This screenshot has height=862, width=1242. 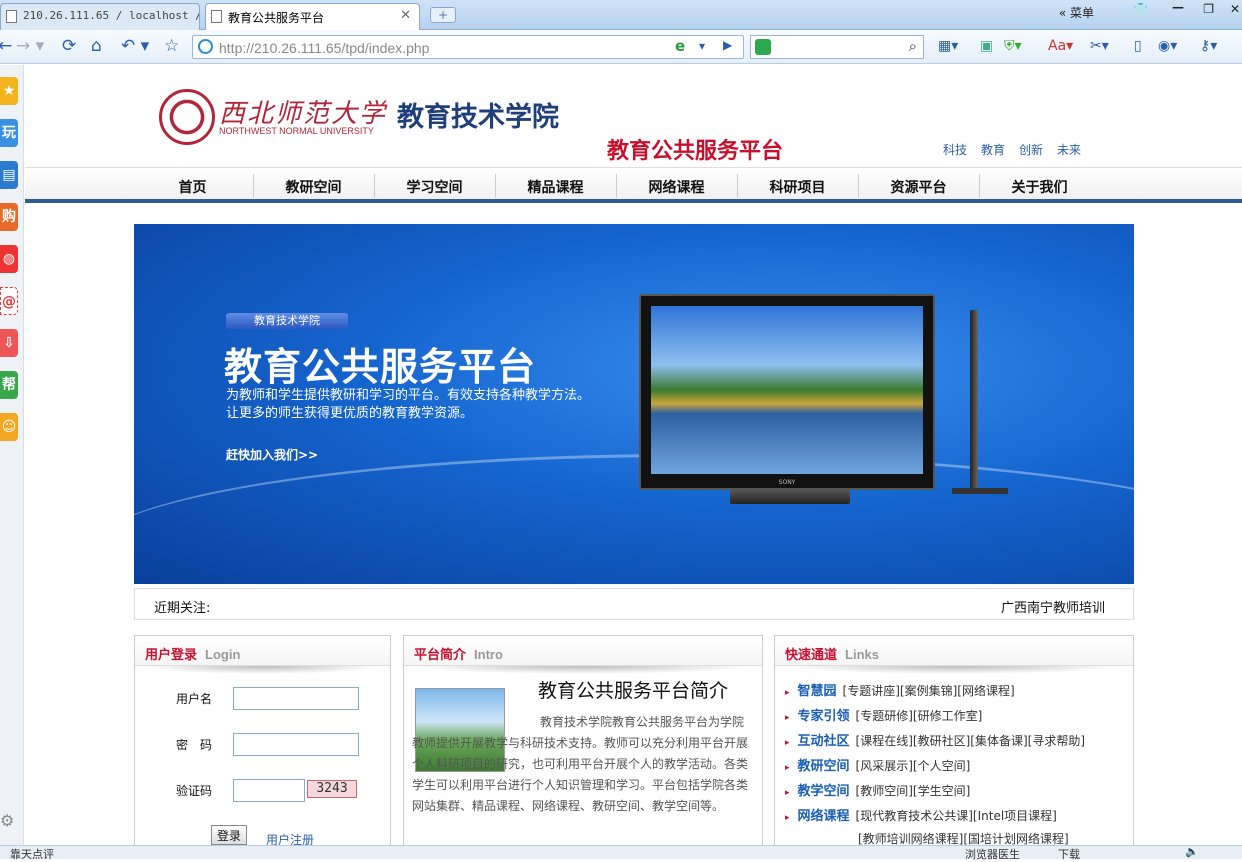 What do you see at coordinates (296, 744) in the screenshot?
I see `password-field` at bounding box center [296, 744].